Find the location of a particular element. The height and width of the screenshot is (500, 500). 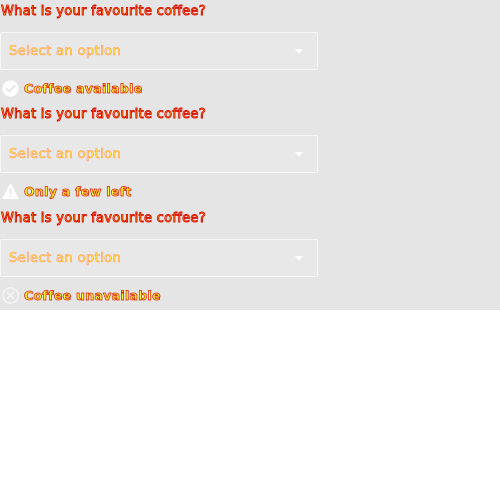

check-circle-icon is located at coordinates (10, 88).